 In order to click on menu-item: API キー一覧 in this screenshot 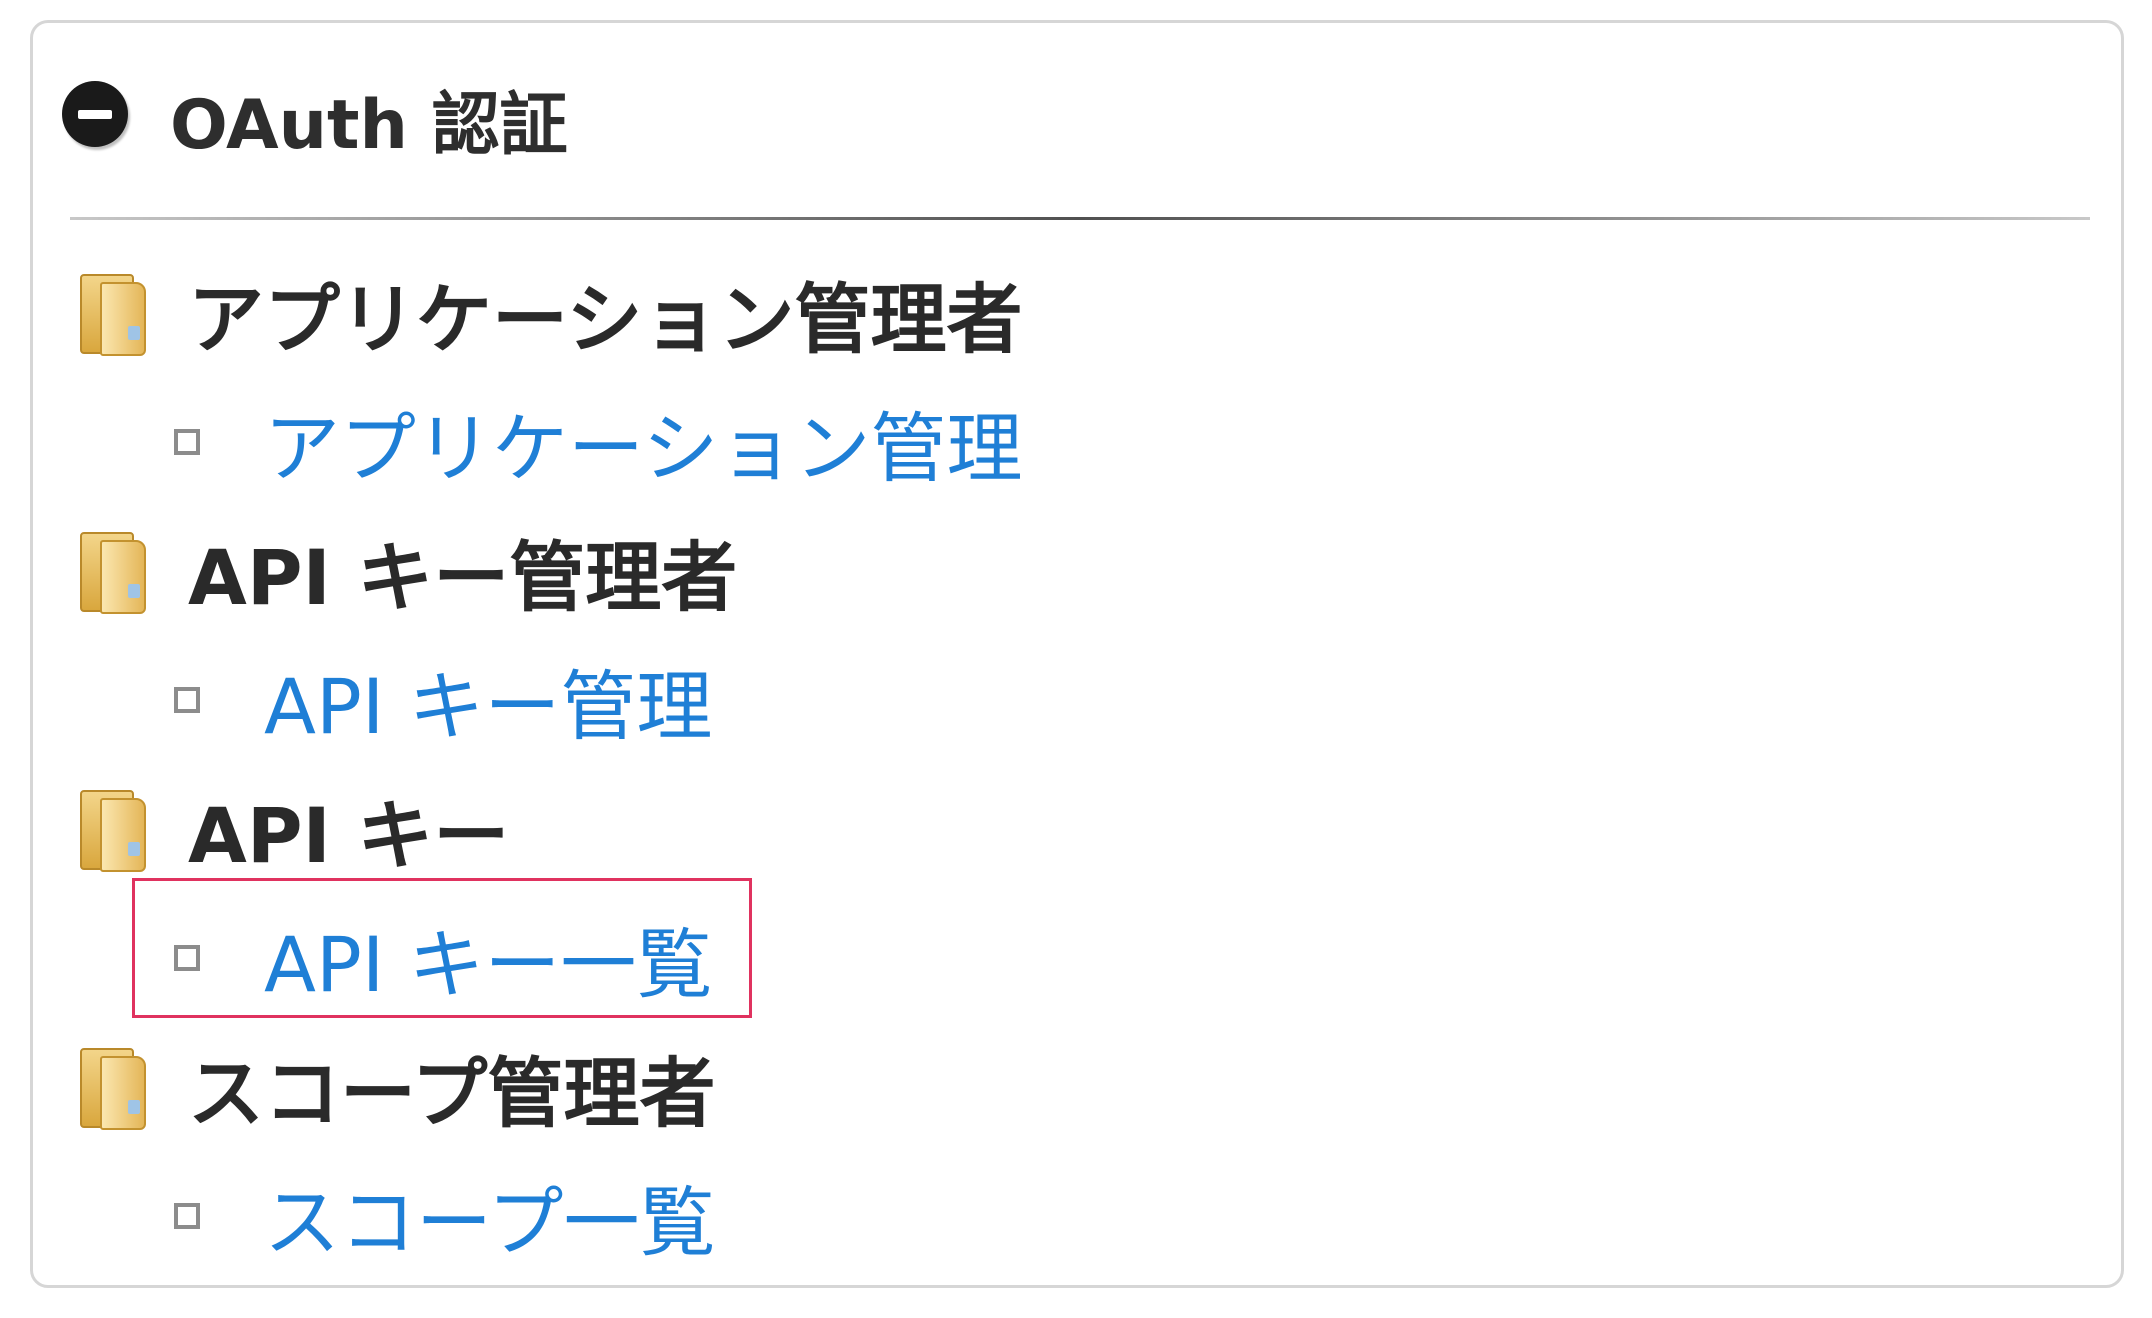, I will do `click(550, 958)`.